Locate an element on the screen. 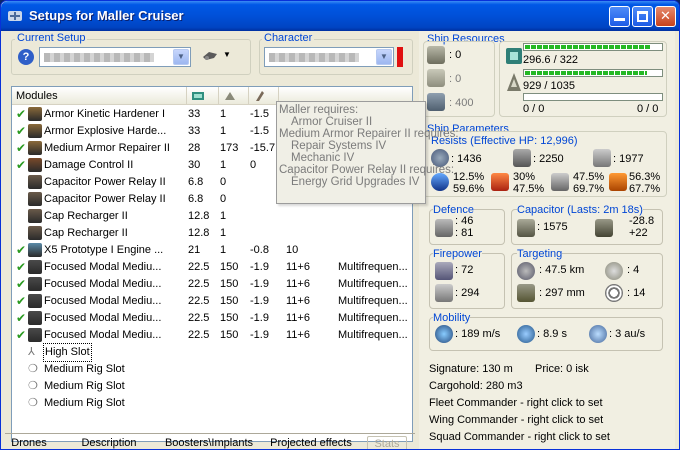  setup-tools-button: ▼ is located at coordinates (217, 57).